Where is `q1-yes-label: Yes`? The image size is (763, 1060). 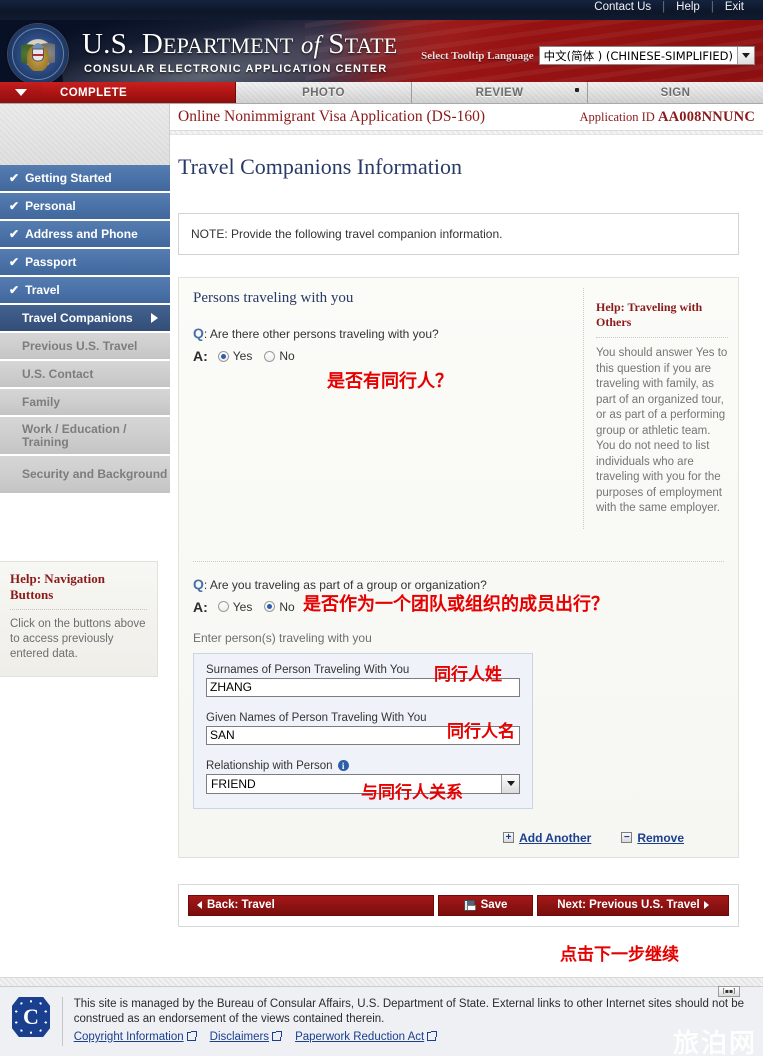
q1-yes-label: Yes is located at coordinates (242, 356).